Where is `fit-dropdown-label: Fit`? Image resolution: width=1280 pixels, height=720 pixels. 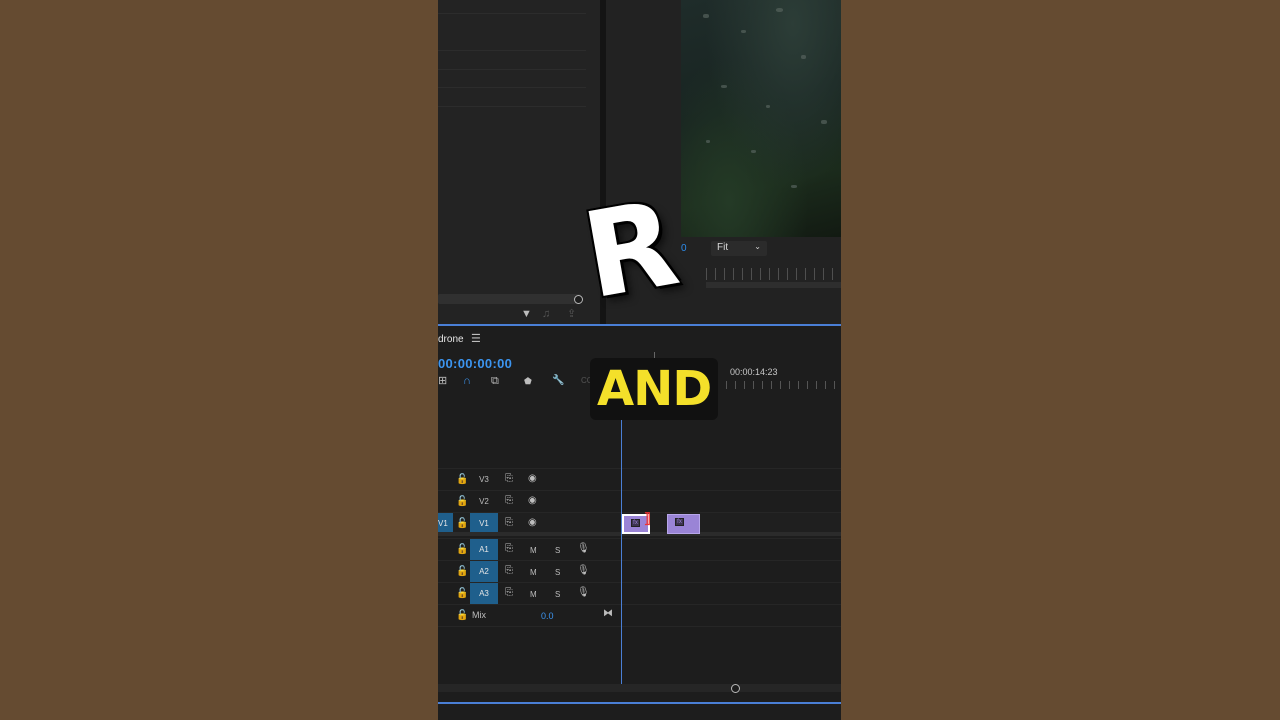 fit-dropdown-label: Fit is located at coordinates (723, 247).